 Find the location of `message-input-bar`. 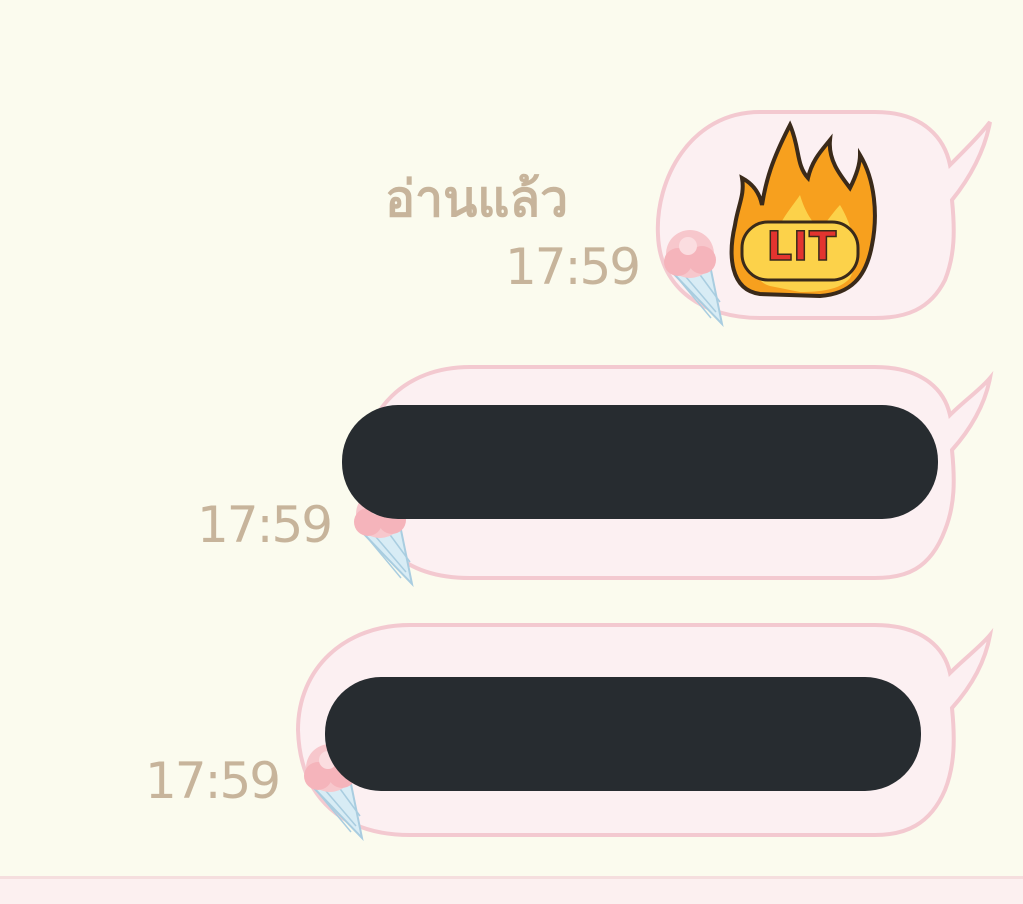

message-input-bar is located at coordinates (511, 890).